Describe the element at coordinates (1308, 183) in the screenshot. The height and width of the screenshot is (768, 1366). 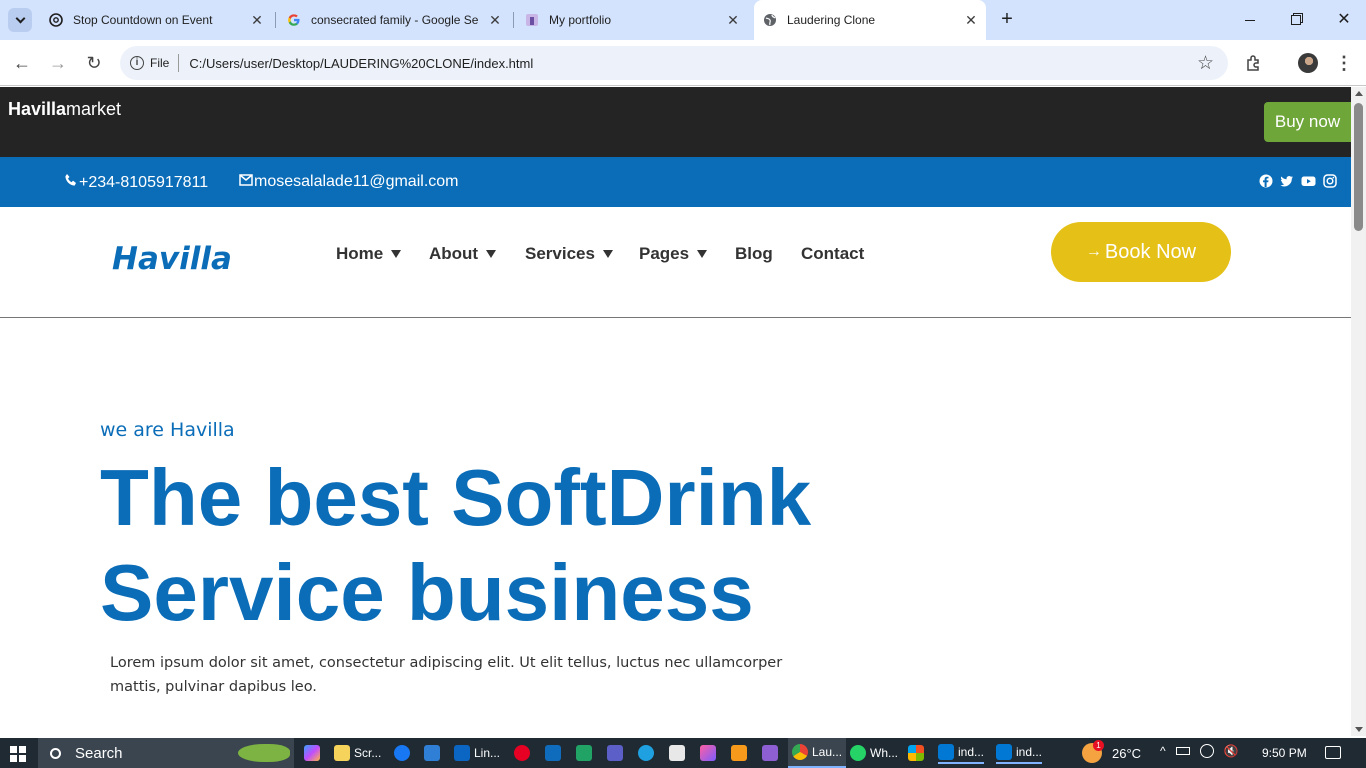
I see `youtube-icon` at that location.